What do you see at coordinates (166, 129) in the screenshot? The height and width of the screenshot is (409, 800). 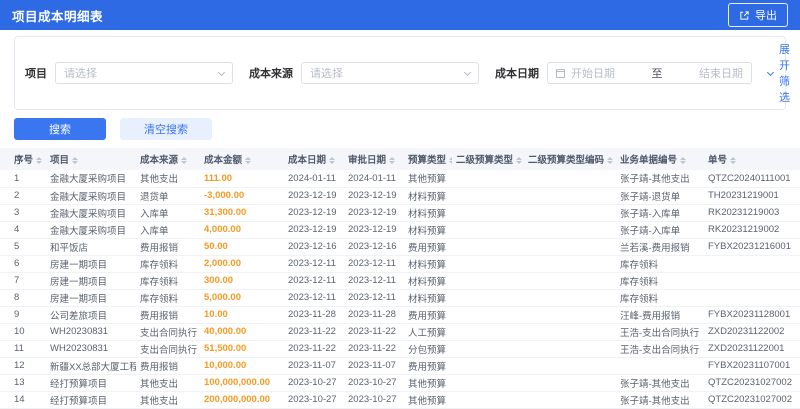 I see `clear-search-button: 清空搜索` at bounding box center [166, 129].